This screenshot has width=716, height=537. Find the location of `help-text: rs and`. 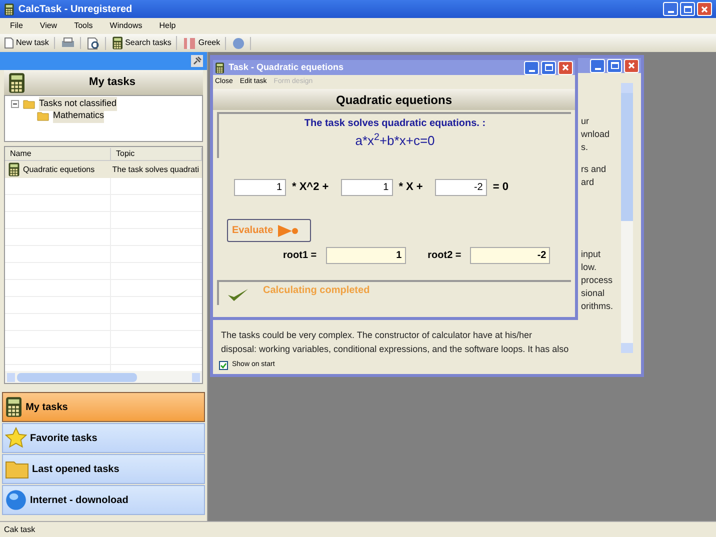

help-text: rs and is located at coordinates (594, 169).